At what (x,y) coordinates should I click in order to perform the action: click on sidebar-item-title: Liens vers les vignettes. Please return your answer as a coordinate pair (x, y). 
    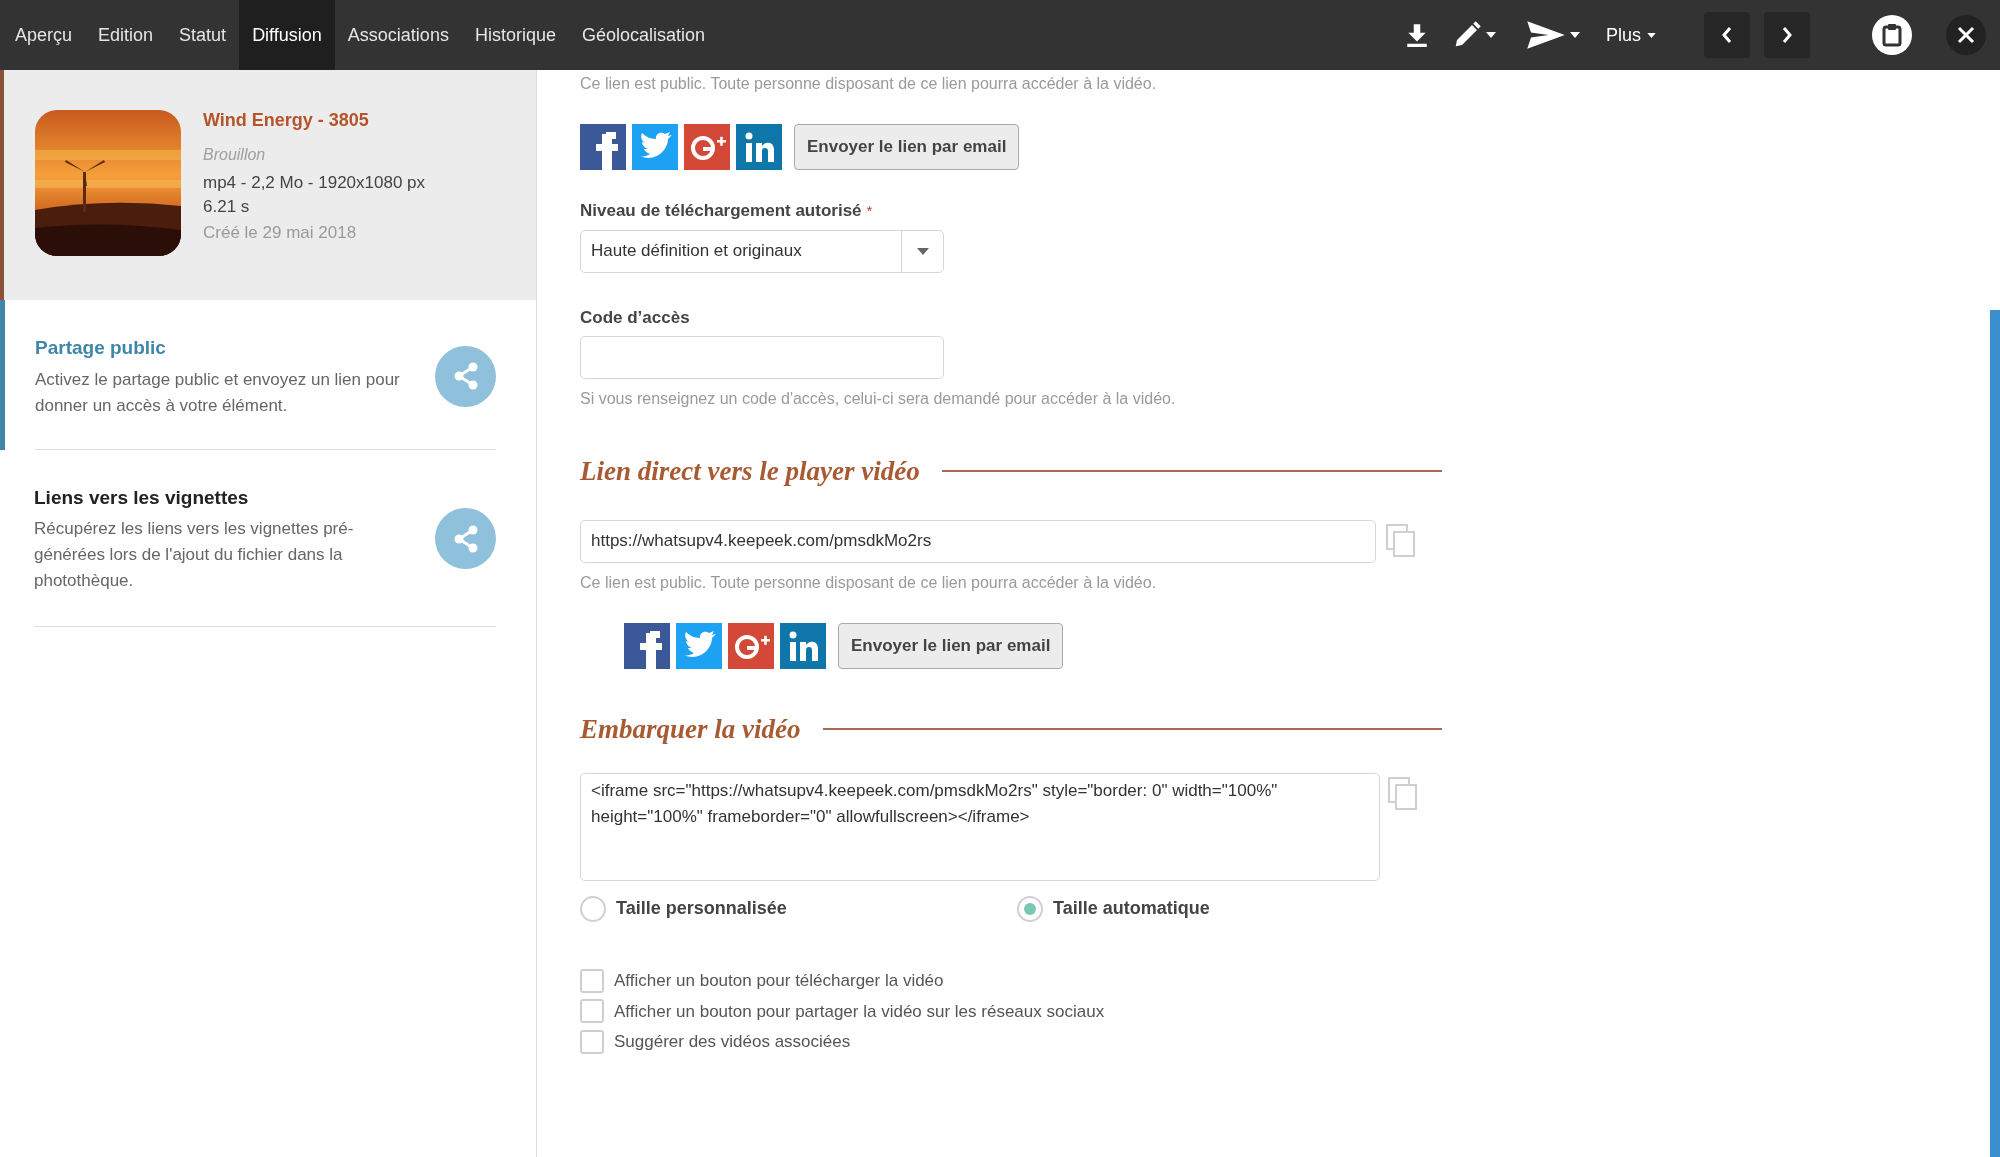
    Looking at the image, I should click on (142, 497).